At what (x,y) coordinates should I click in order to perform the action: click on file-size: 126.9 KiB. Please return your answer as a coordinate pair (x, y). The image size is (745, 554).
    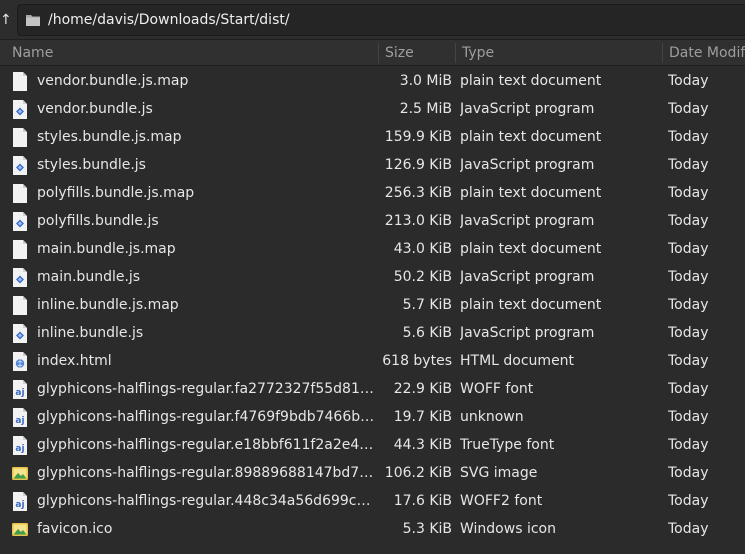
    Looking at the image, I should click on (418, 165).